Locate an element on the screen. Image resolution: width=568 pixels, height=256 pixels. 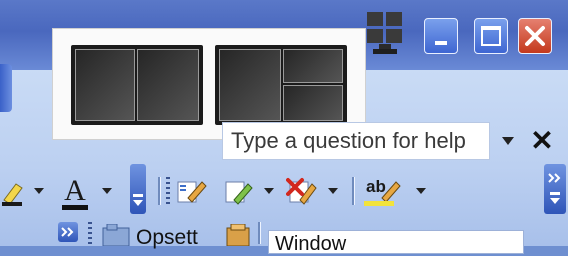
close-button is located at coordinates (535, 36).